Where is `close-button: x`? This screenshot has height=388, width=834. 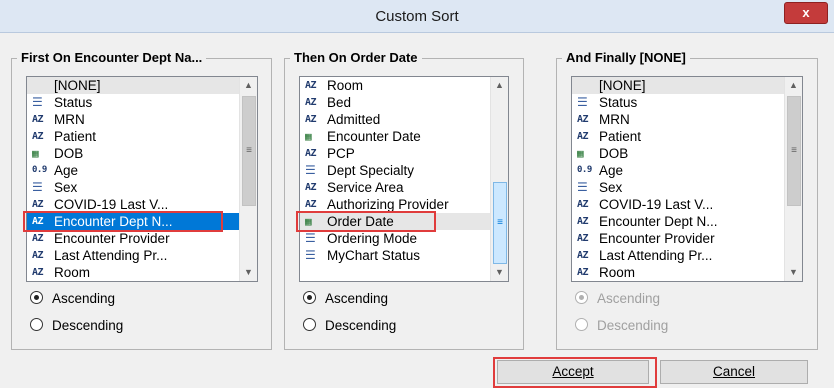 close-button: x is located at coordinates (806, 13).